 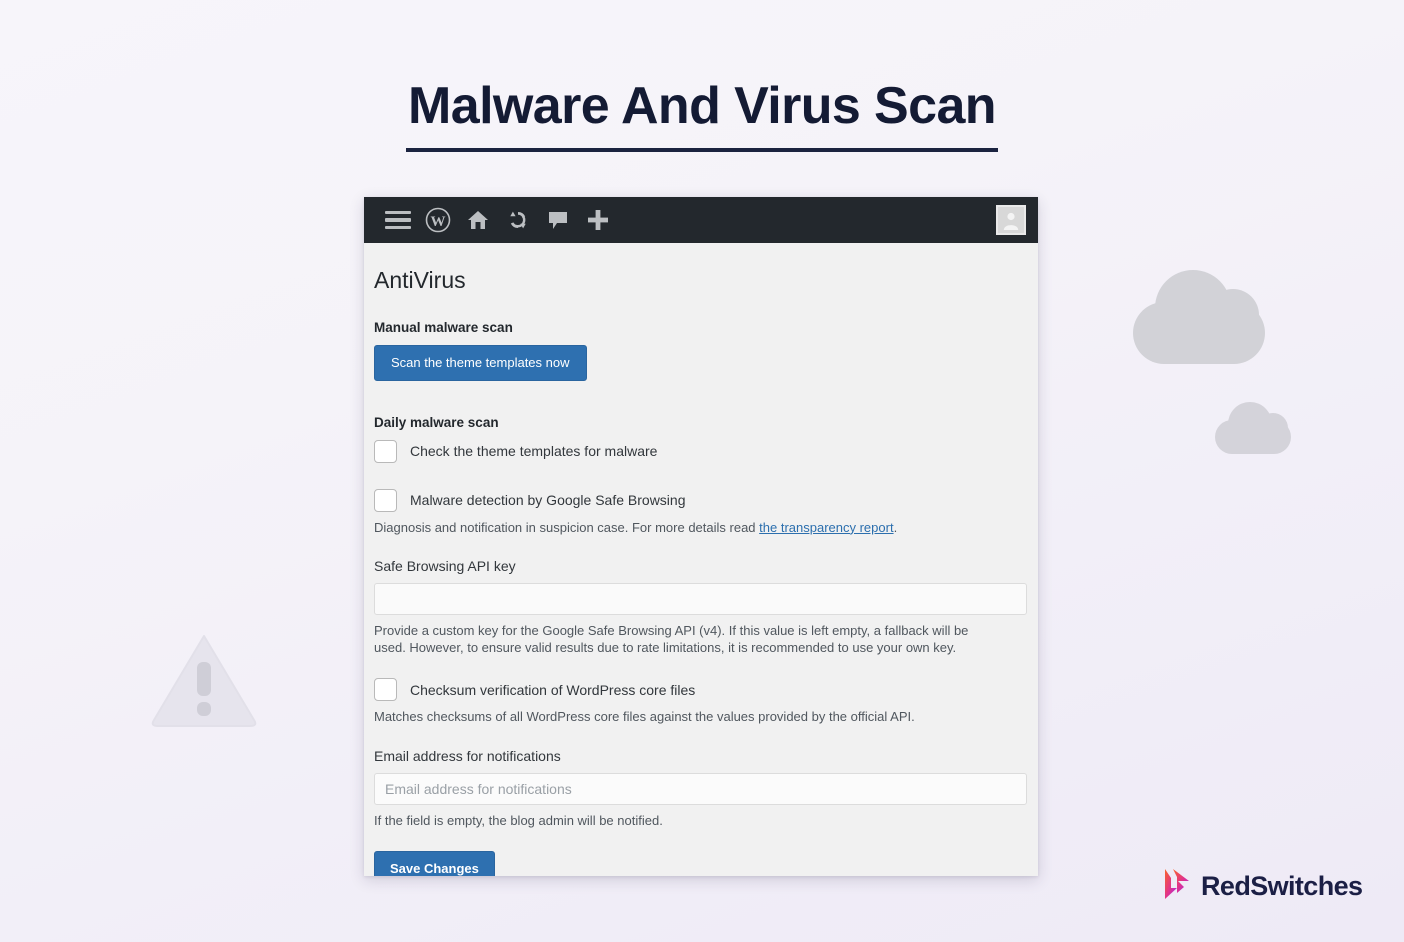 What do you see at coordinates (826, 527) in the screenshot?
I see `transparency-report-link: the transparency report` at bounding box center [826, 527].